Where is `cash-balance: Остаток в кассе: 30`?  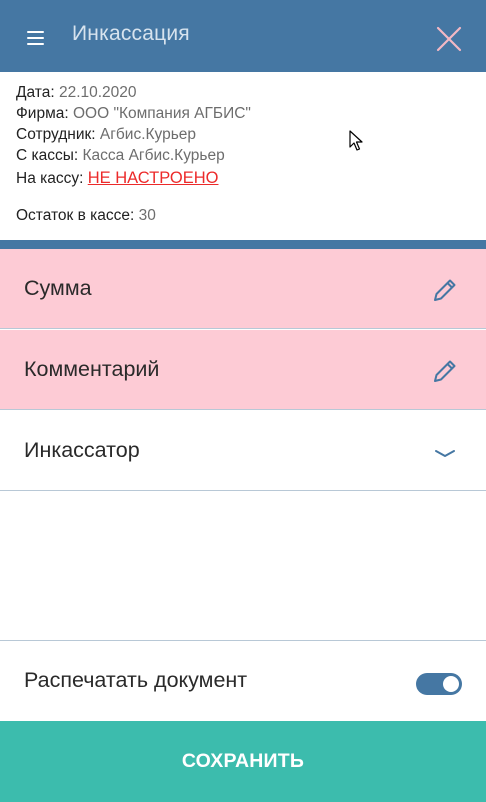
cash-balance: Остаток в кассе: 30 is located at coordinates (86, 216).